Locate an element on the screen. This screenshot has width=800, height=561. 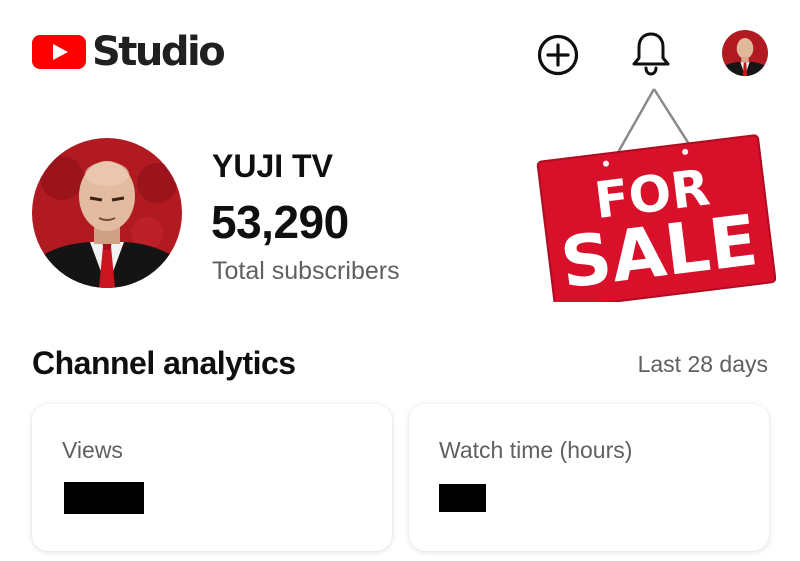
plus-circle-icon is located at coordinates (558, 55).